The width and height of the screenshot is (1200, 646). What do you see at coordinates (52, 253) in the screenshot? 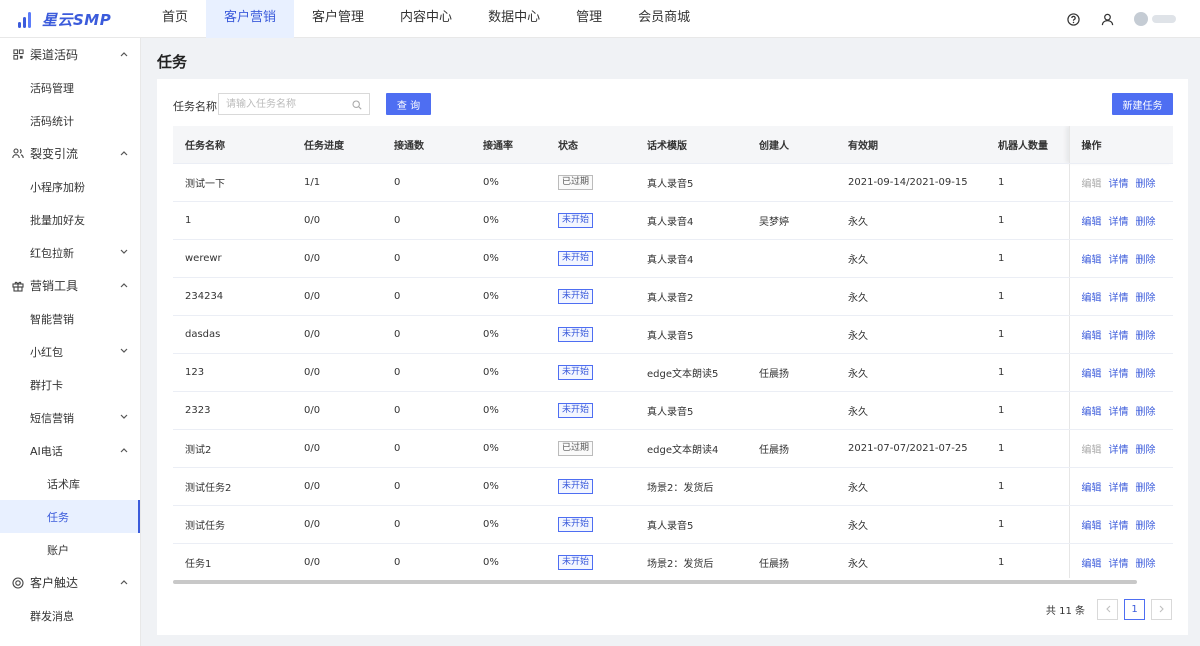
I see `sidebar-item-label: 红包拉新` at bounding box center [52, 253].